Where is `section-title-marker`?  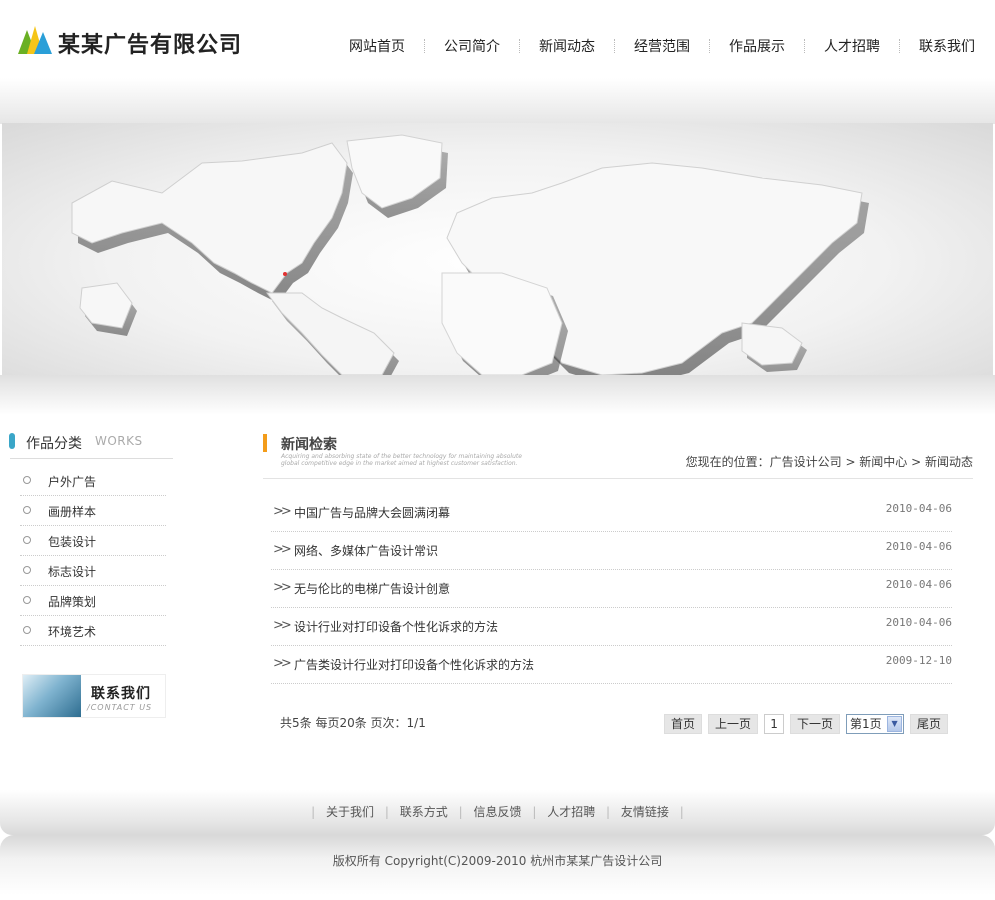
section-title-marker is located at coordinates (265, 443).